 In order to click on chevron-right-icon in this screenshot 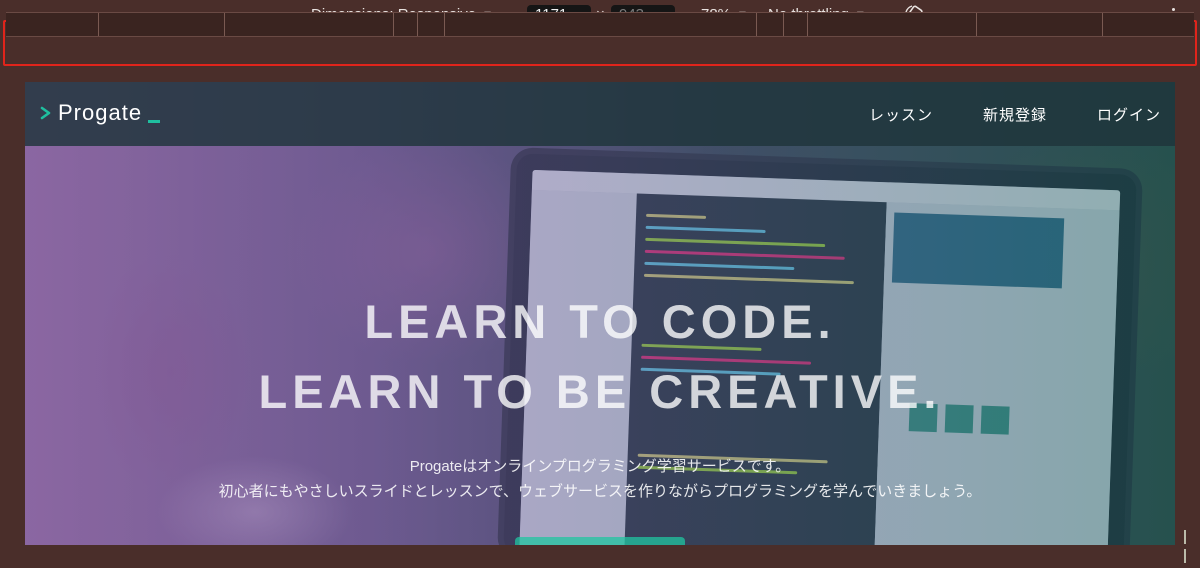, I will do `click(45, 113)`.